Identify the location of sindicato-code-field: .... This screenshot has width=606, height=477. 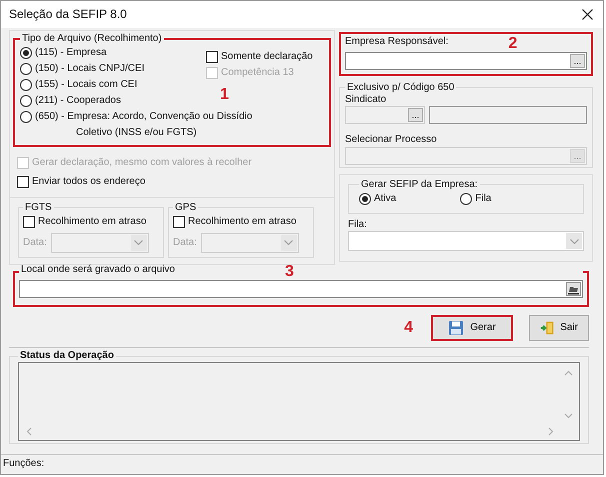
(385, 115).